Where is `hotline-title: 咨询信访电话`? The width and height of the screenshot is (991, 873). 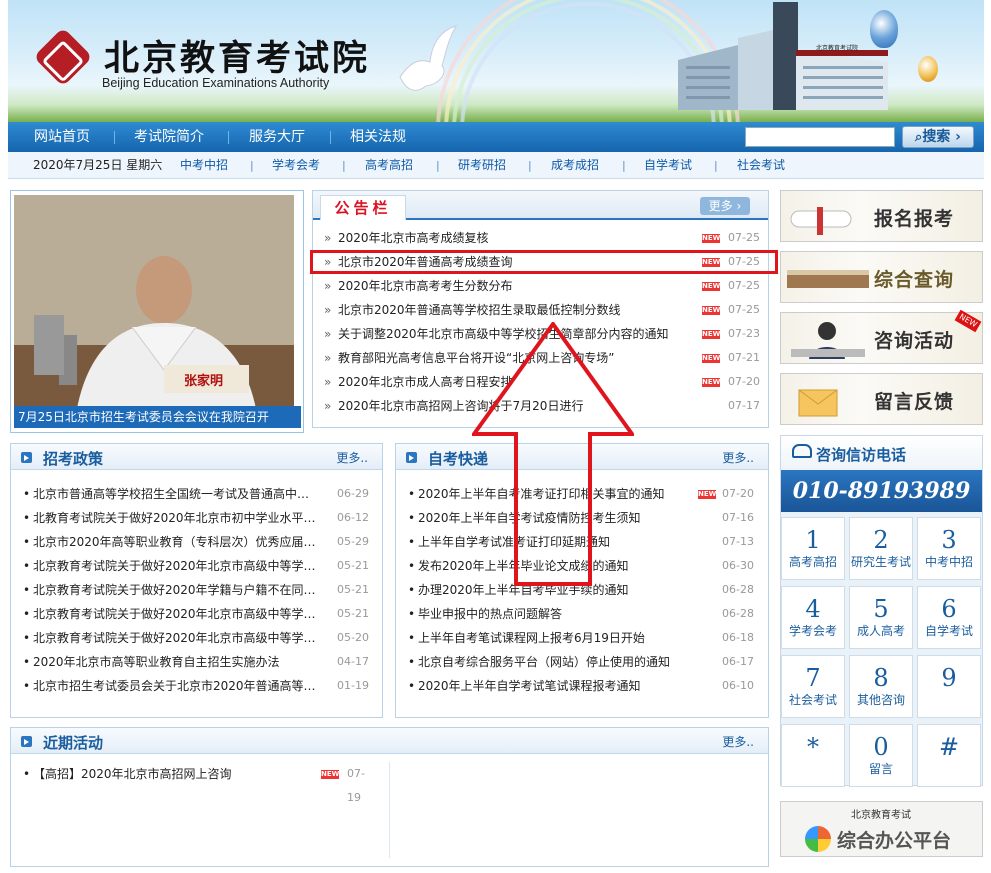
hotline-title: 咨询信访电话 is located at coordinates (861, 455).